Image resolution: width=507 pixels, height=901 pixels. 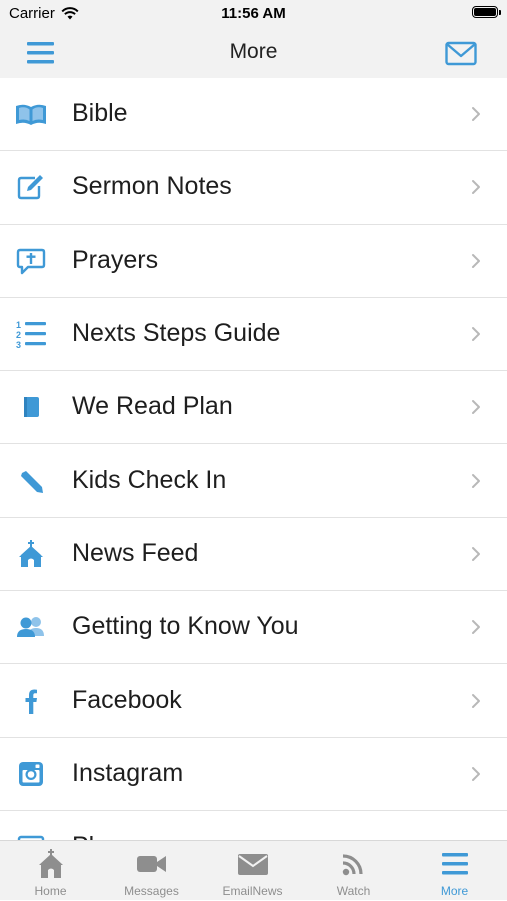 I want to click on page-title: More, so click(x=253, y=51).